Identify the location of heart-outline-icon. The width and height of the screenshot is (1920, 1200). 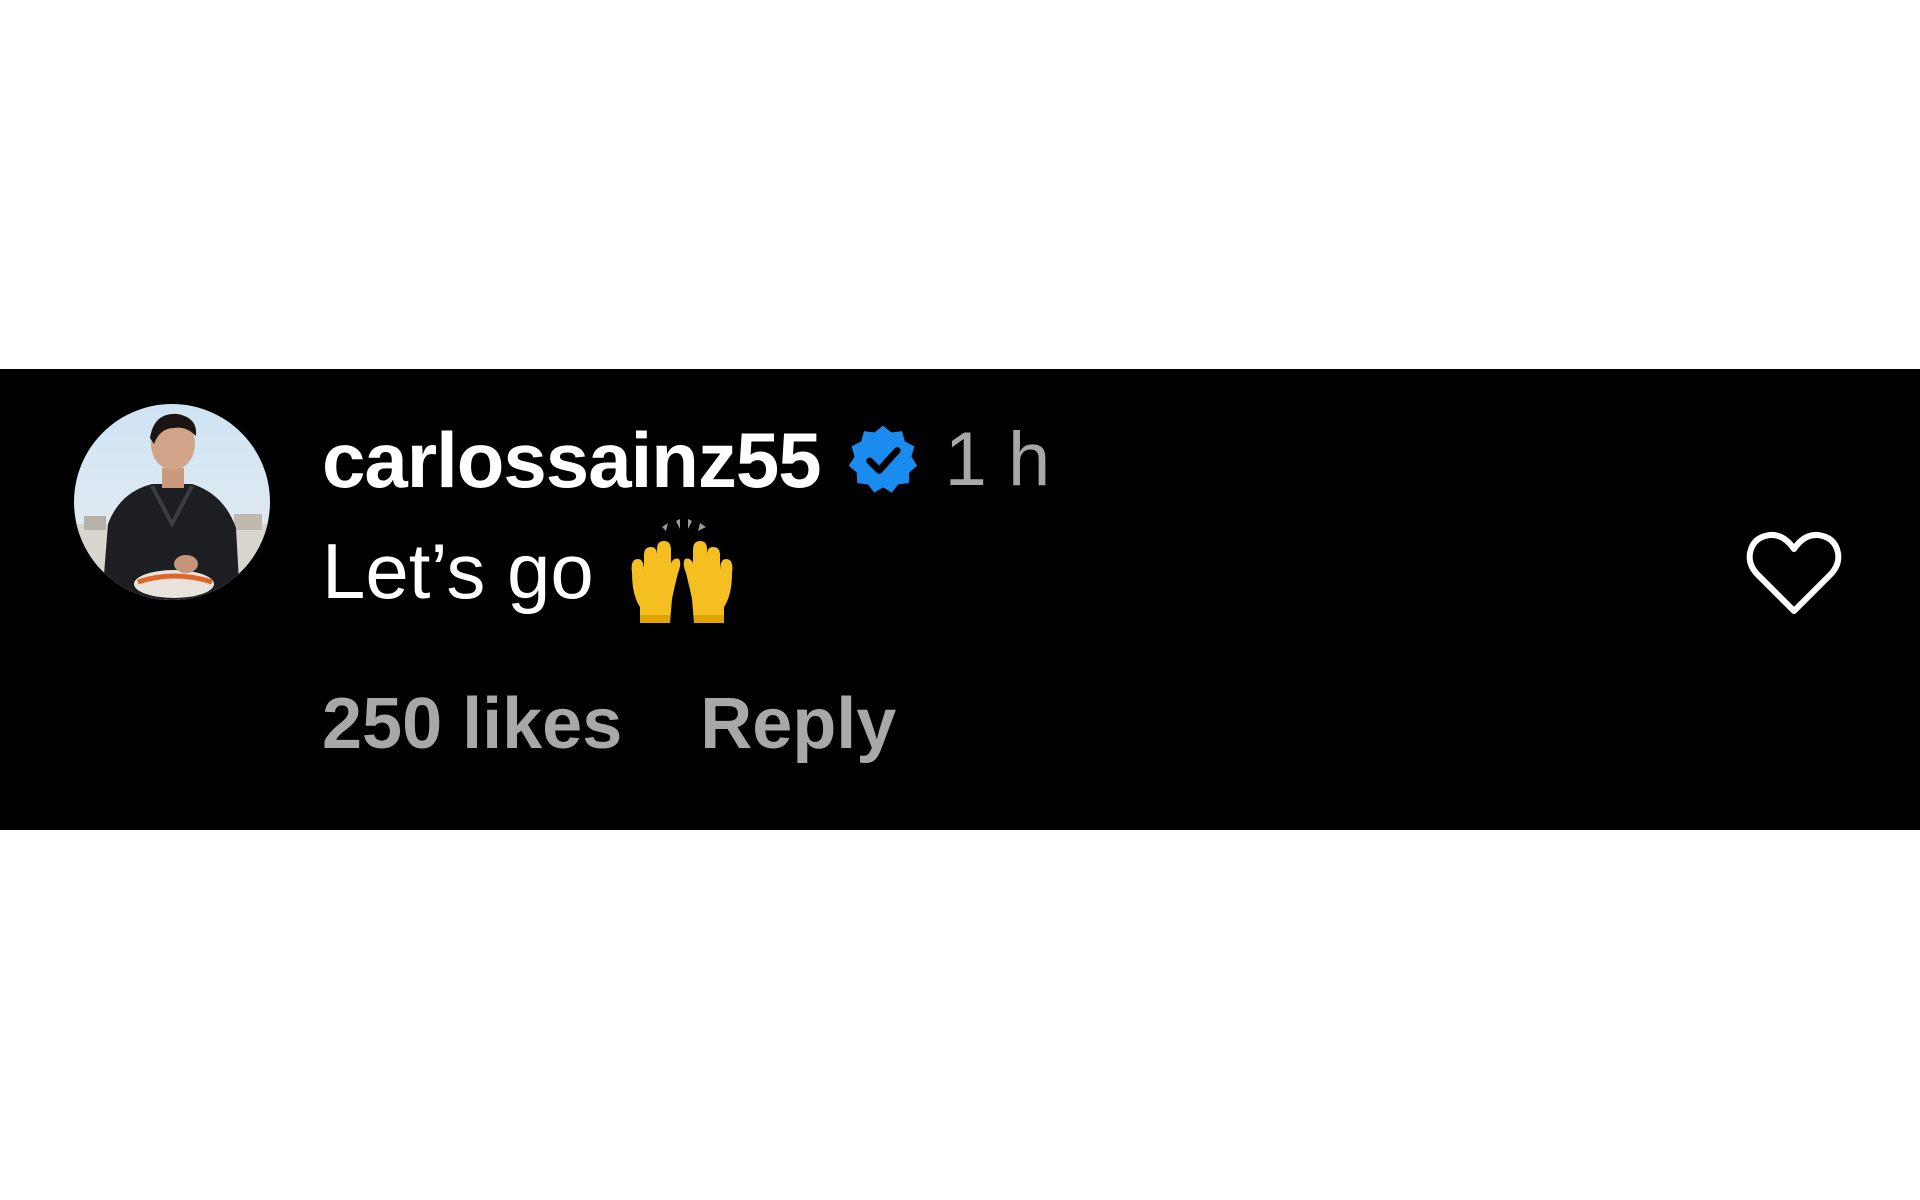
(1794, 574).